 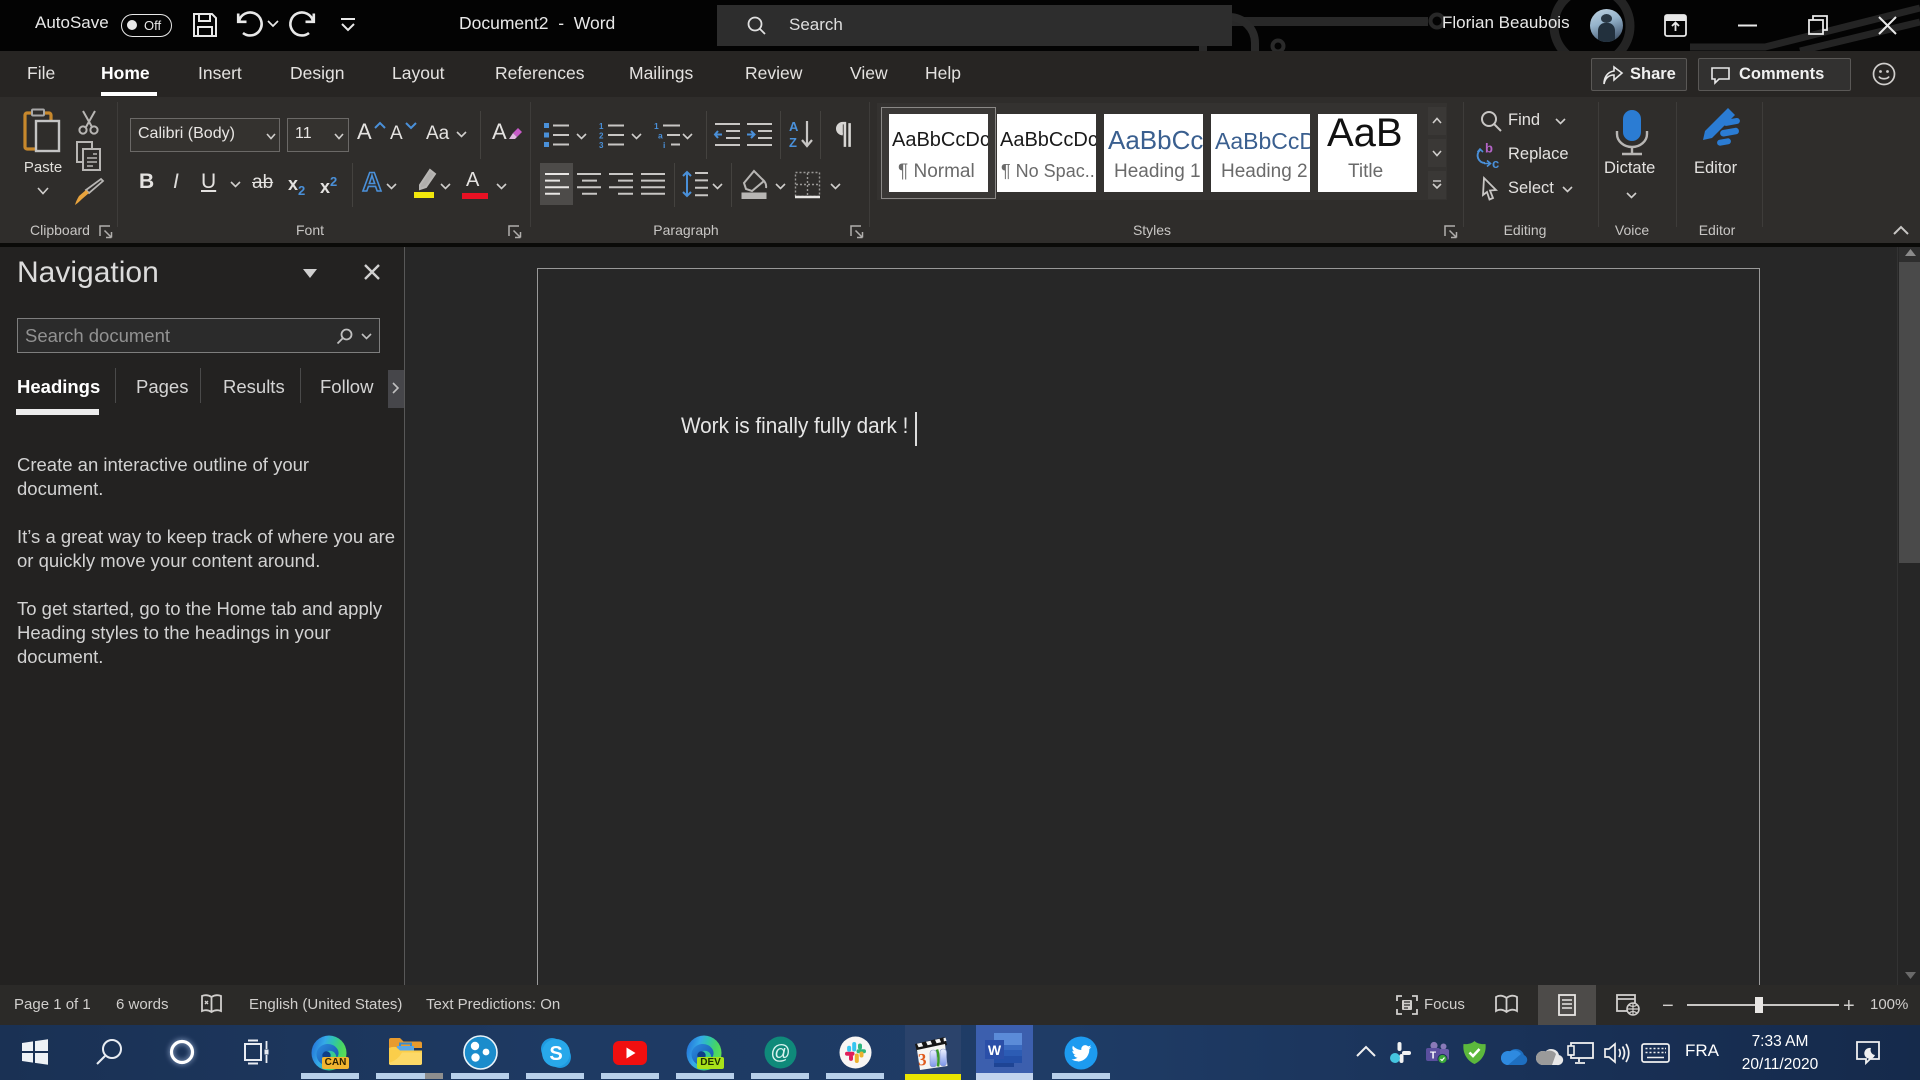 I want to click on svg-text: i, so click(x=664, y=145).